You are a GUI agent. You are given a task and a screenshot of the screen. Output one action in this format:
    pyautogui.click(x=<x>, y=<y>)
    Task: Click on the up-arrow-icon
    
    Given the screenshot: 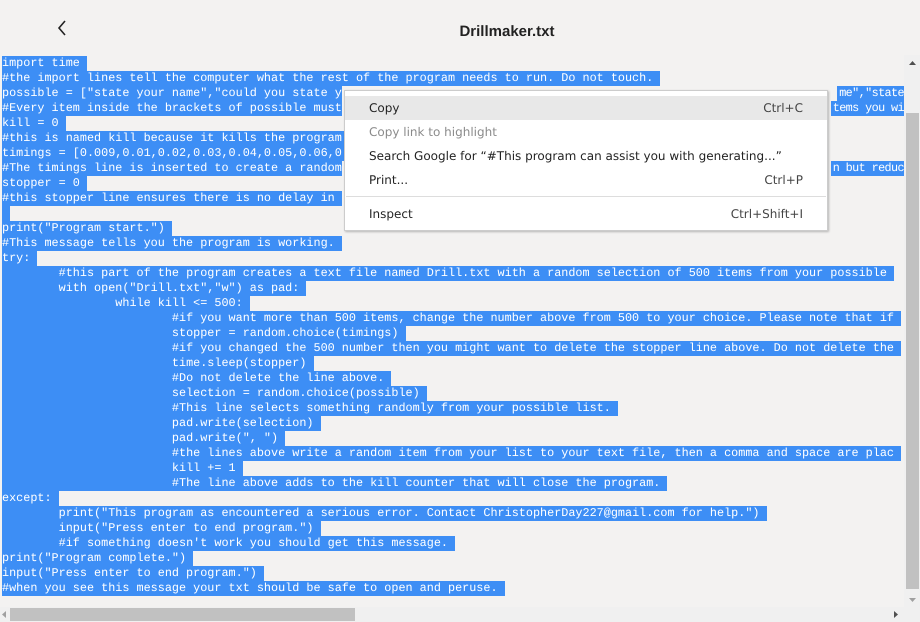 What is the action you would take?
    pyautogui.click(x=912, y=63)
    